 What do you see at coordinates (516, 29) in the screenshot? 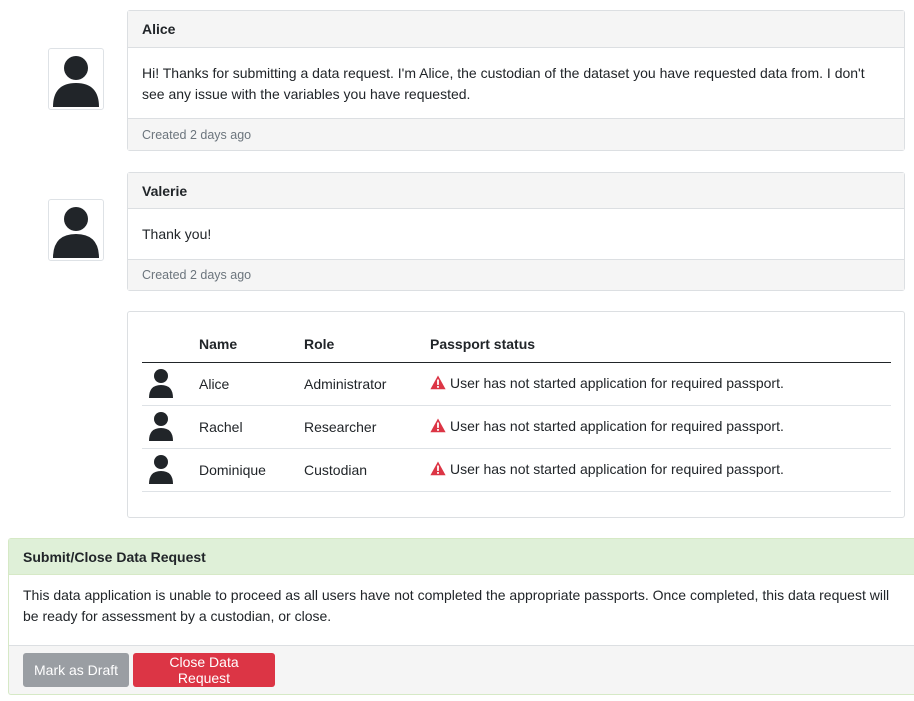
I see `message-author: Alice` at bounding box center [516, 29].